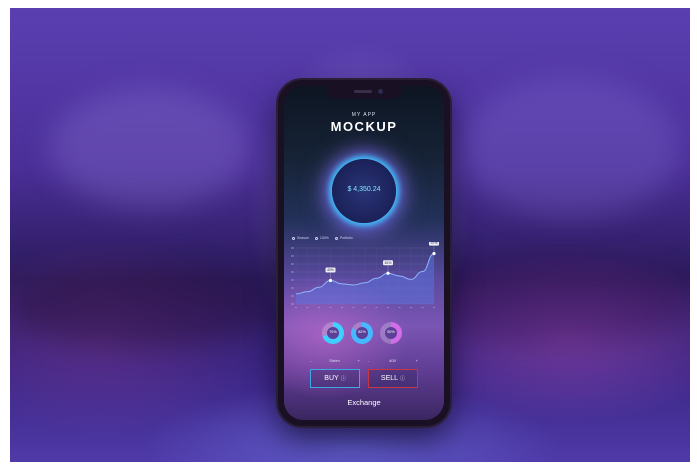  I want to click on phone-notch, so click(364, 92).